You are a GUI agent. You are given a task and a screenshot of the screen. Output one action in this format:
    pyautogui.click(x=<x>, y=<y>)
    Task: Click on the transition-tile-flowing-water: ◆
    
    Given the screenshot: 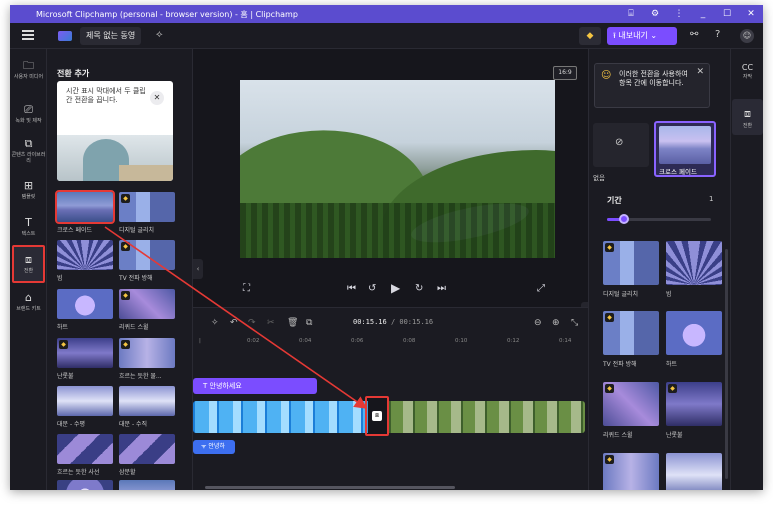 What is the action you would take?
    pyautogui.click(x=147, y=353)
    